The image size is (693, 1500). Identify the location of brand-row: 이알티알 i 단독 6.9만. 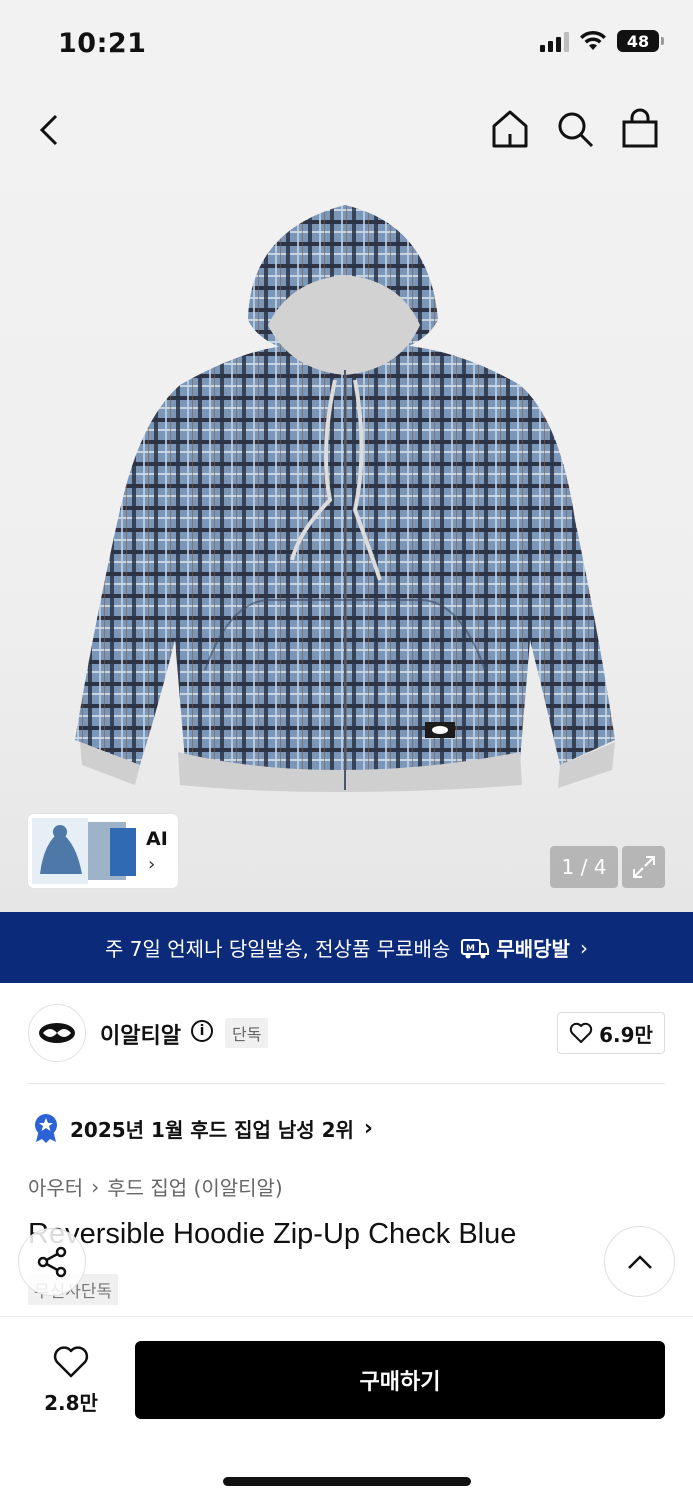
(346, 1033).